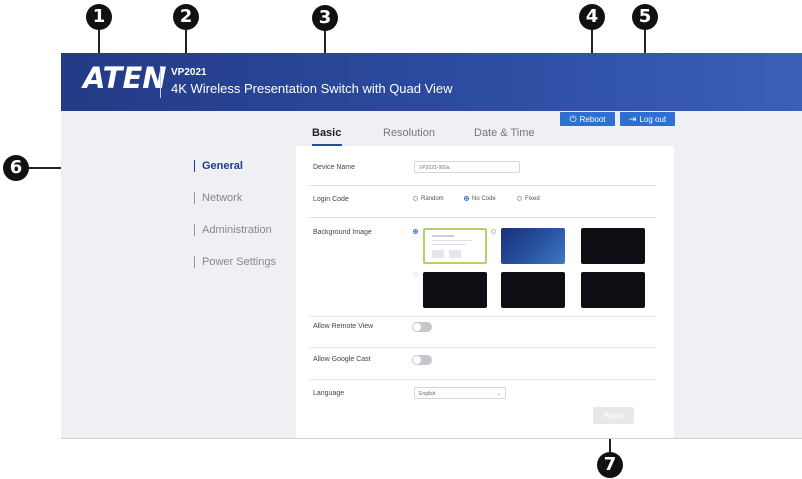 The width and height of the screenshot is (802, 479). I want to click on allow-remote-view-toggle, so click(422, 327).